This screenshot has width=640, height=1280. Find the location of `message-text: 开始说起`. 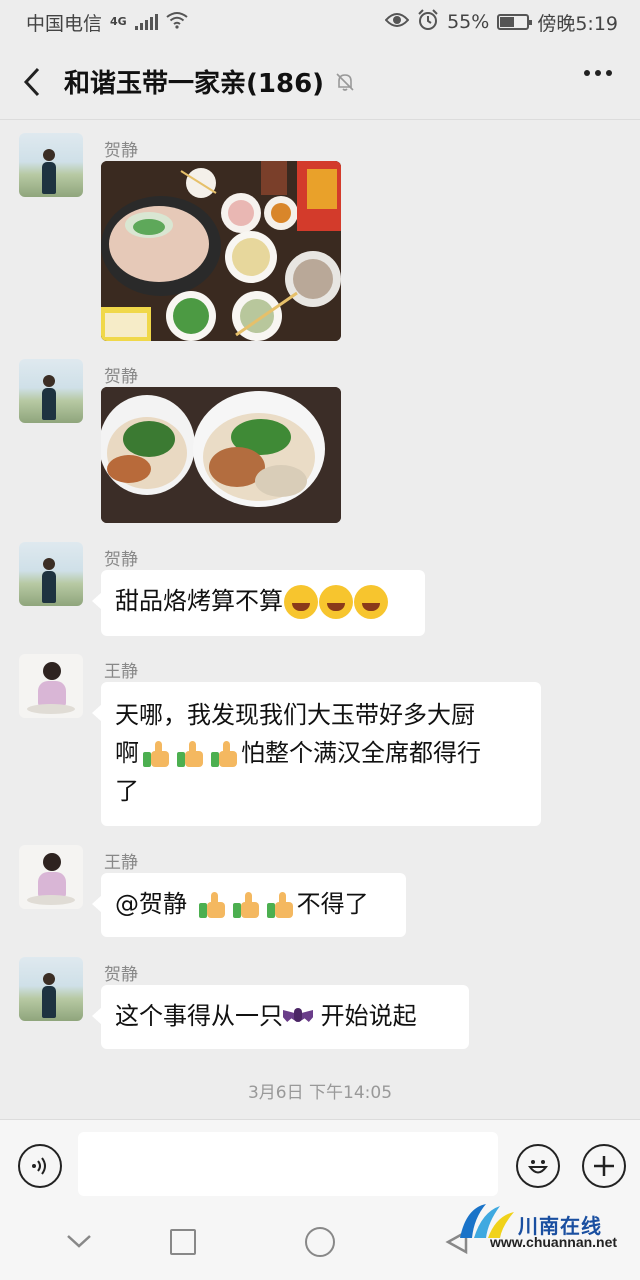

message-text: 开始说起 is located at coordinates (365, 1016).